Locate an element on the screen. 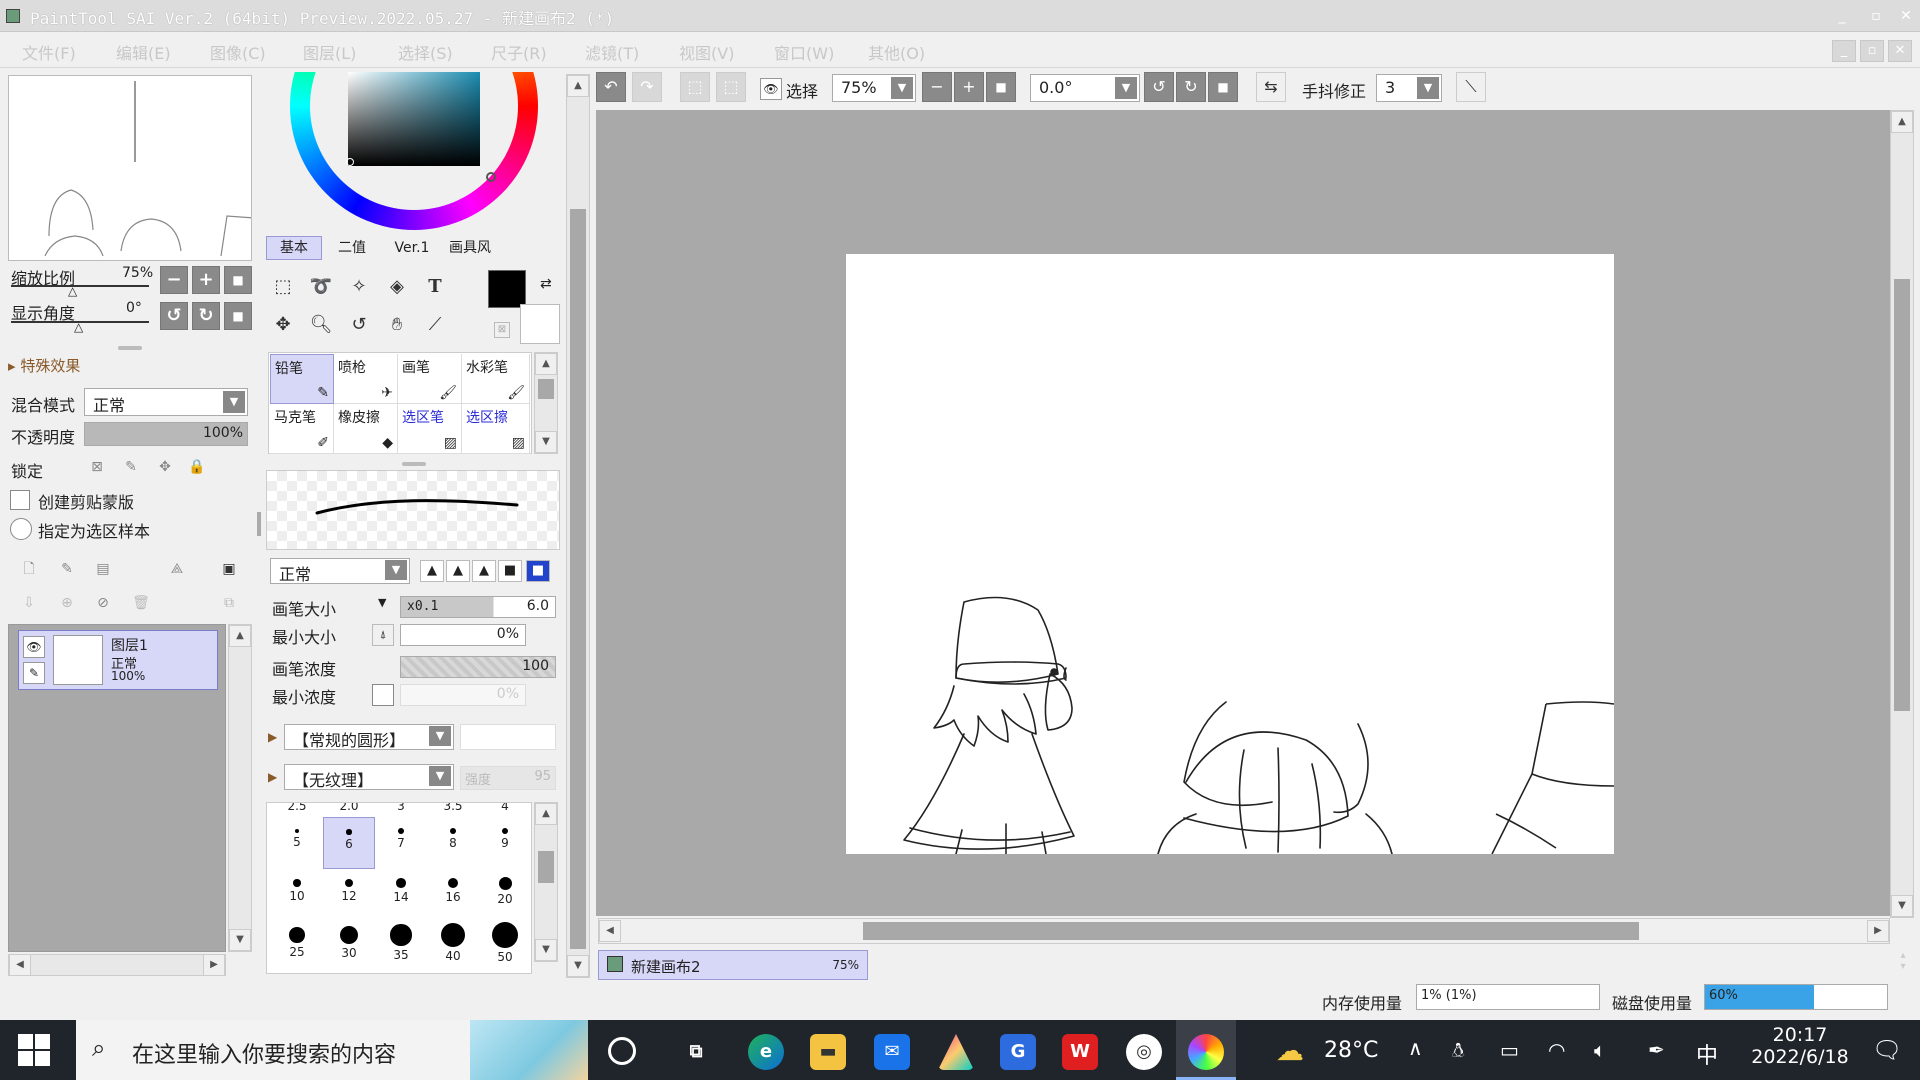 The height and width of the screenshot is (1080, 1920). zoom-out-button: − is located at coordinates (174, 280).